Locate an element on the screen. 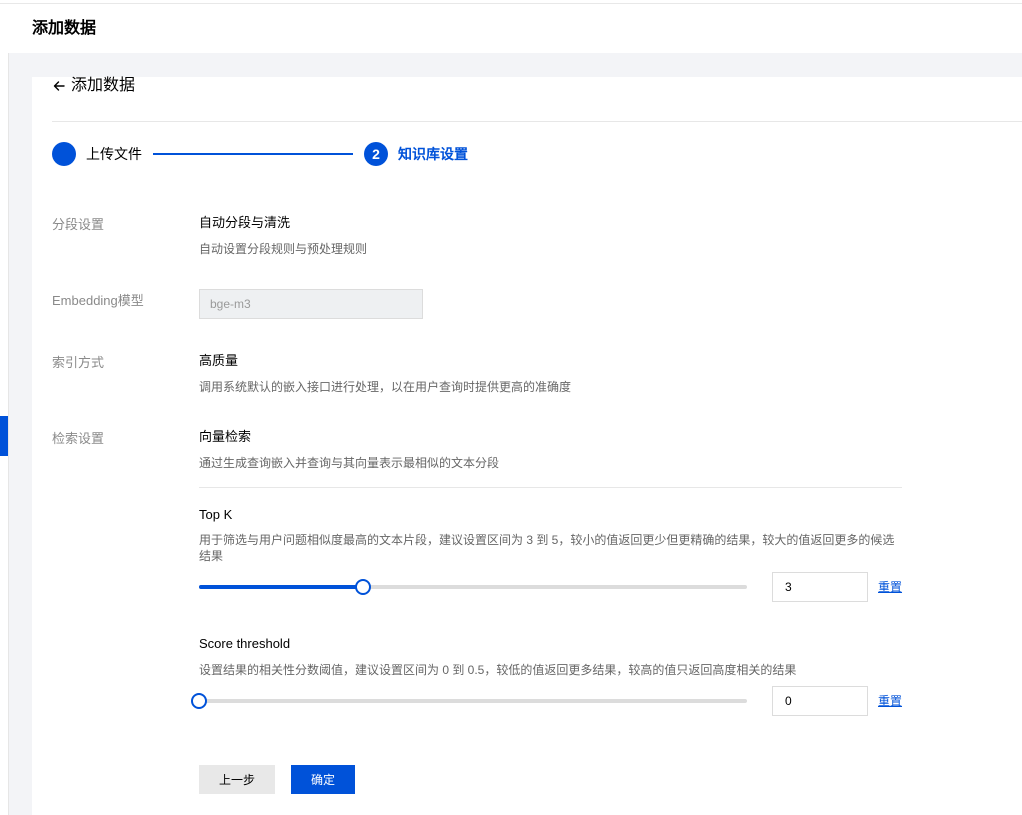 The width and height of the screenshot is (1022, 815). topk-slider is located at coordinates (473, 587).